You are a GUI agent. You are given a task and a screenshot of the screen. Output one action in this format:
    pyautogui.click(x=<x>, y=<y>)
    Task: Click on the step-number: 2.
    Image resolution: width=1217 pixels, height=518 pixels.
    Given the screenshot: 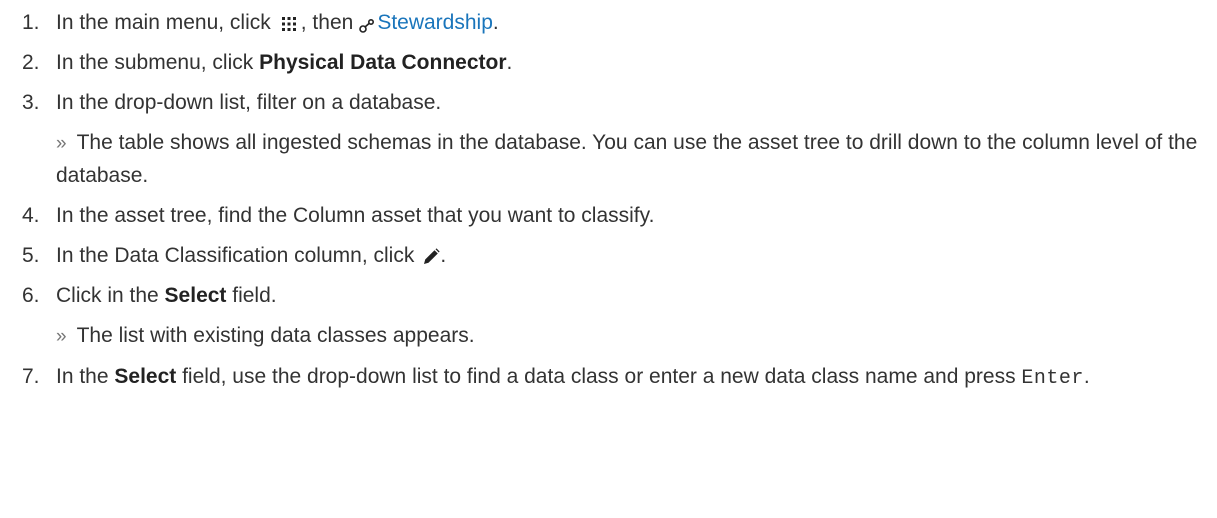 What is the action you would take?
    pyautogui.click(x=31, y=62)
    